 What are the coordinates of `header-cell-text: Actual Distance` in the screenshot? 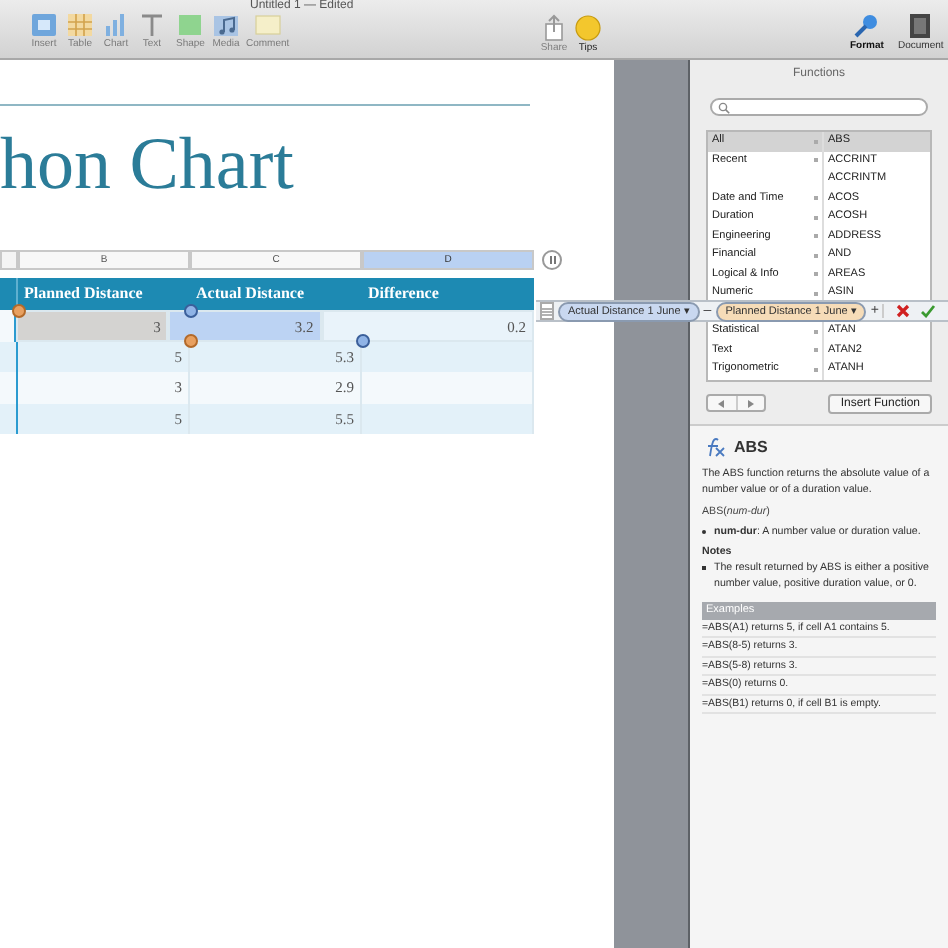 It's located at (250, 294).